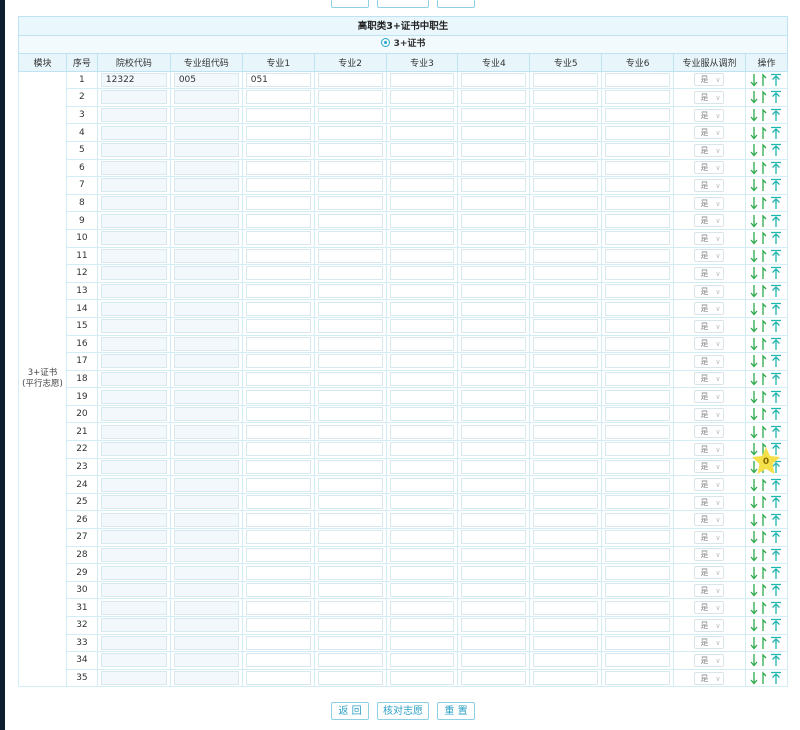 The image size is (800, 730). I want to click on radio-3plus-cert, so click(385, 42).